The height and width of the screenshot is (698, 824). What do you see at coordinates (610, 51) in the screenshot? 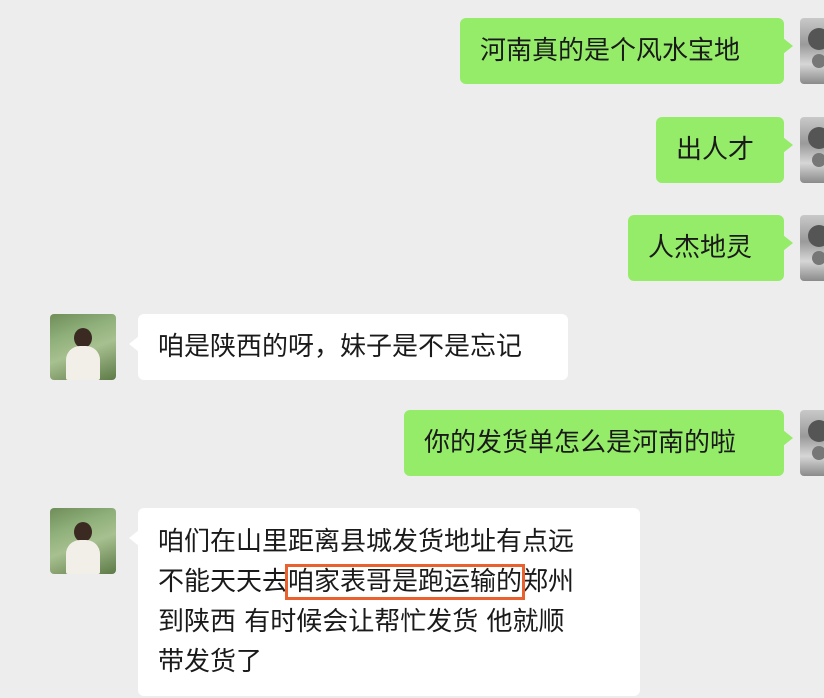
I see `message-text: 河南真的是个风水宝地` at bounding box center [610, 51].